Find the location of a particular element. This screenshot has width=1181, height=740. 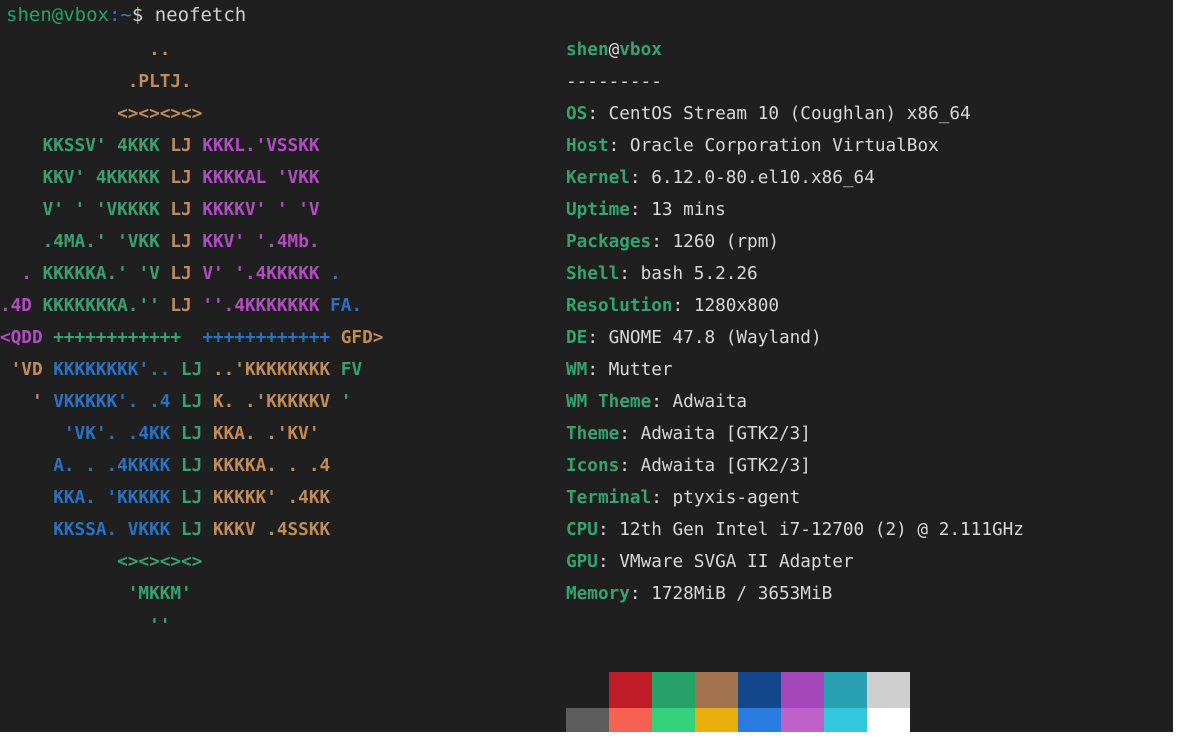

logo-line: .PLTJ. is located at coordinates (96, 82).